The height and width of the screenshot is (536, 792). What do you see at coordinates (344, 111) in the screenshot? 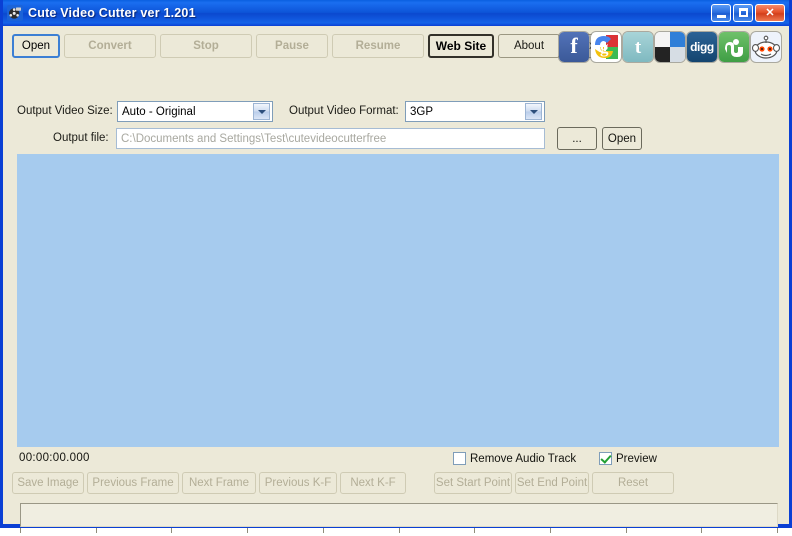
I see `output-format-label: Output Video Format:` at bounding box center [344, 111].